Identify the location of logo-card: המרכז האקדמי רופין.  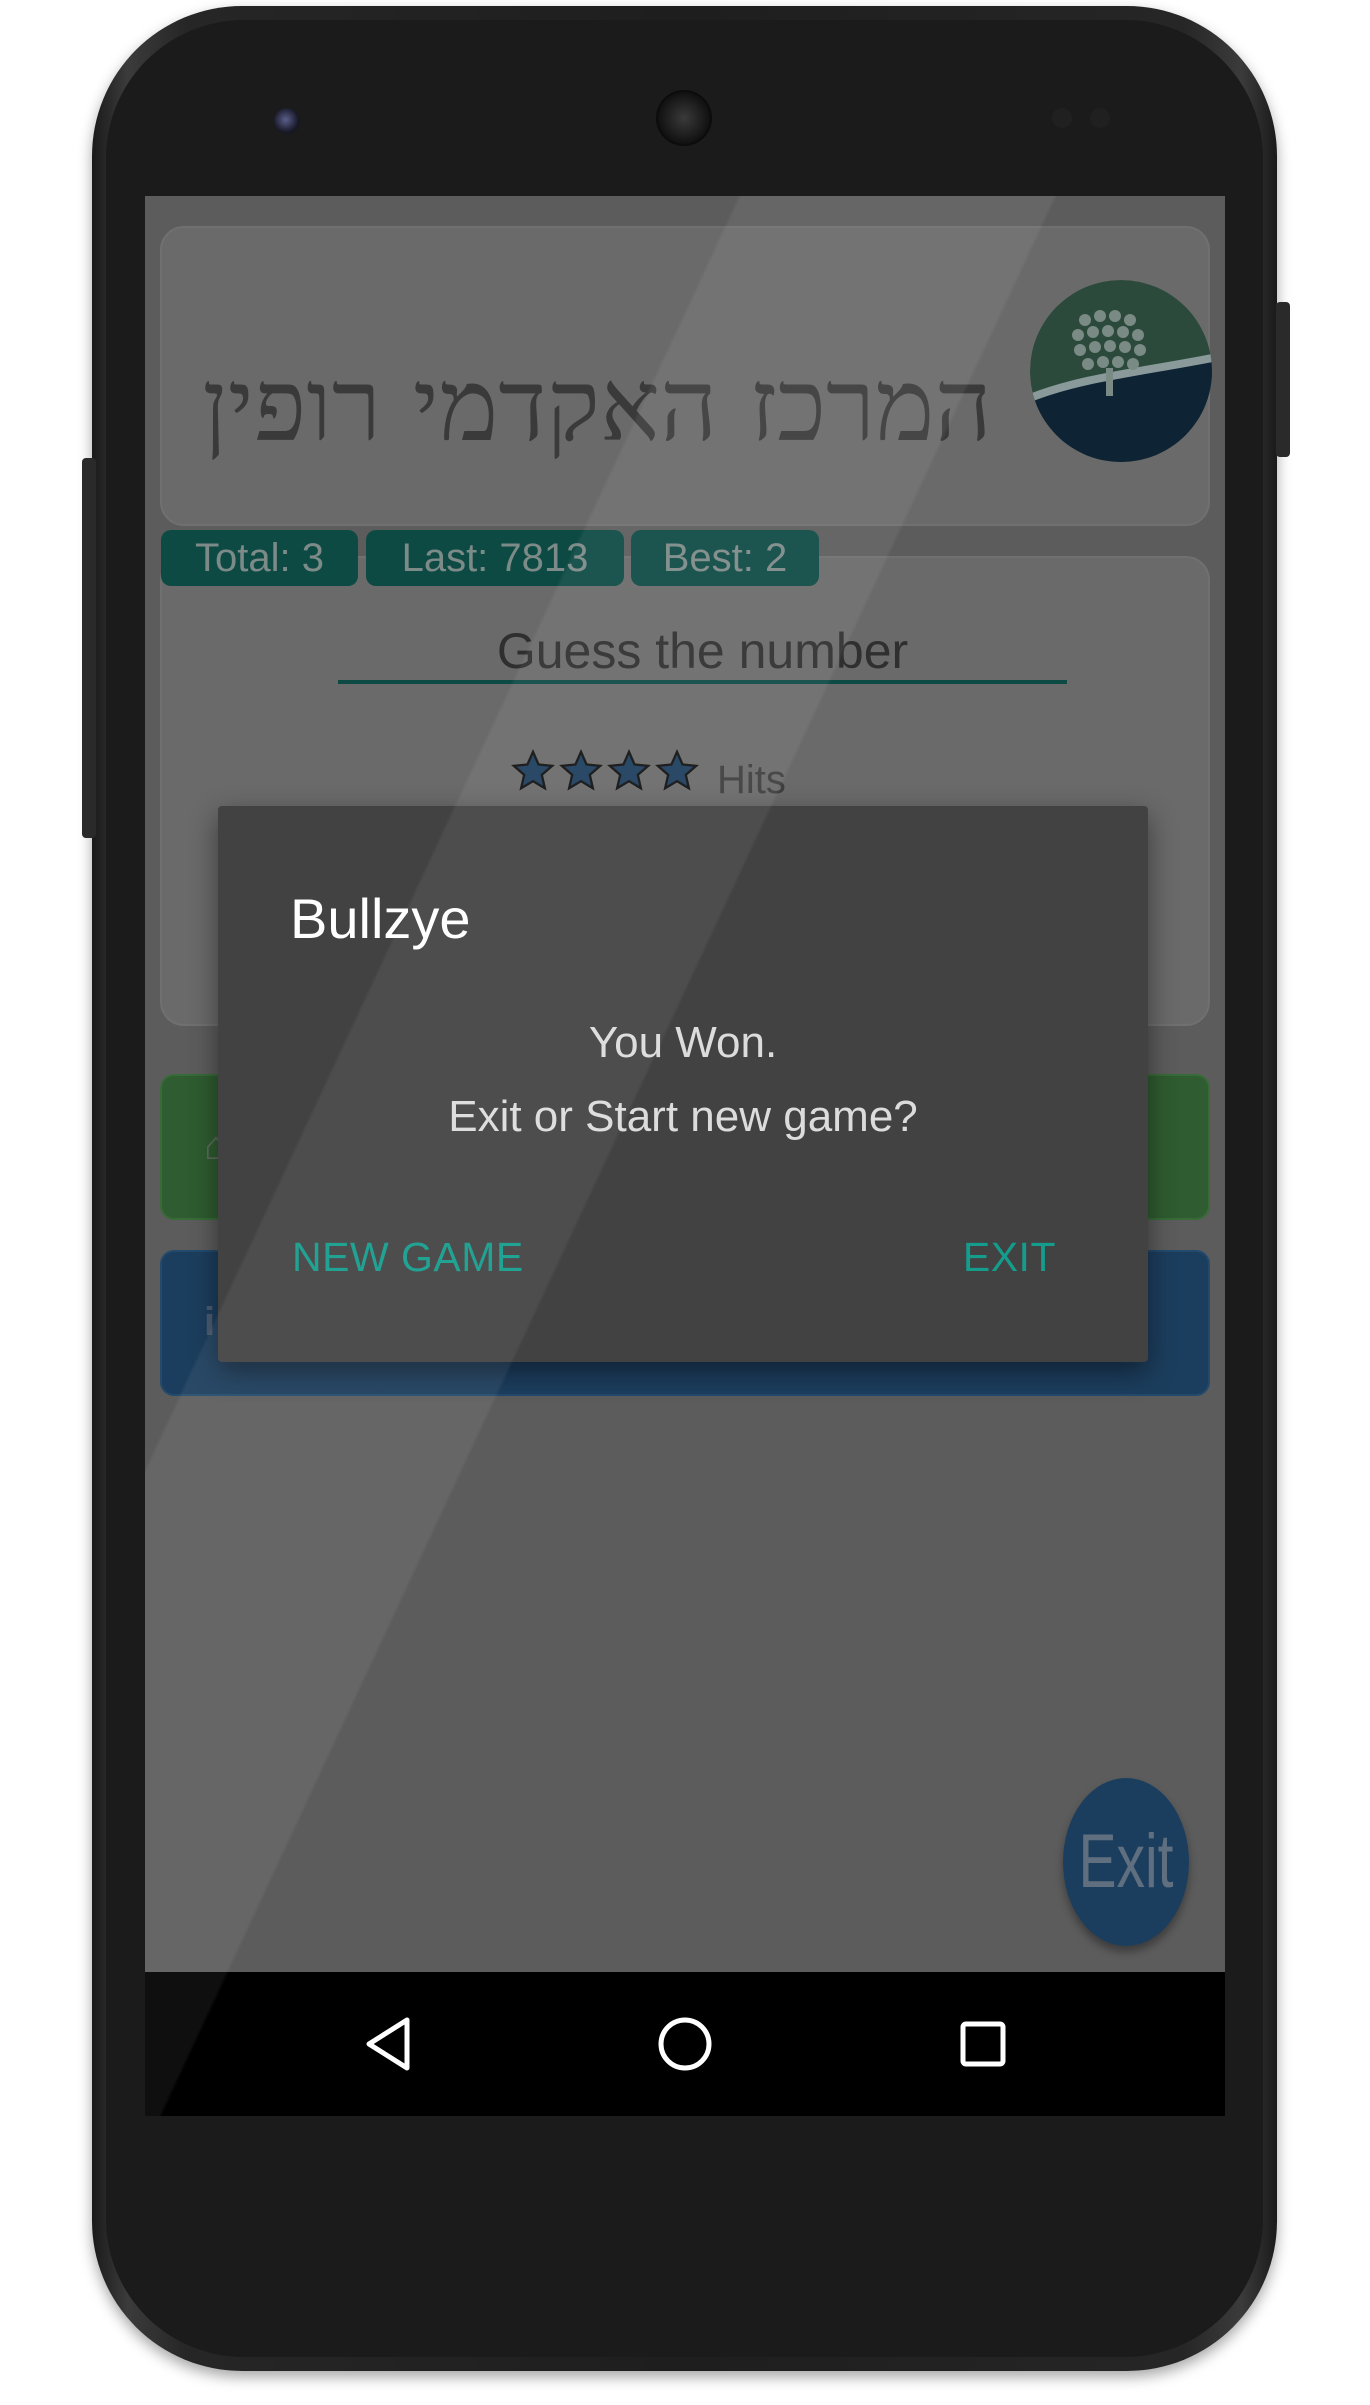
(686, 376).